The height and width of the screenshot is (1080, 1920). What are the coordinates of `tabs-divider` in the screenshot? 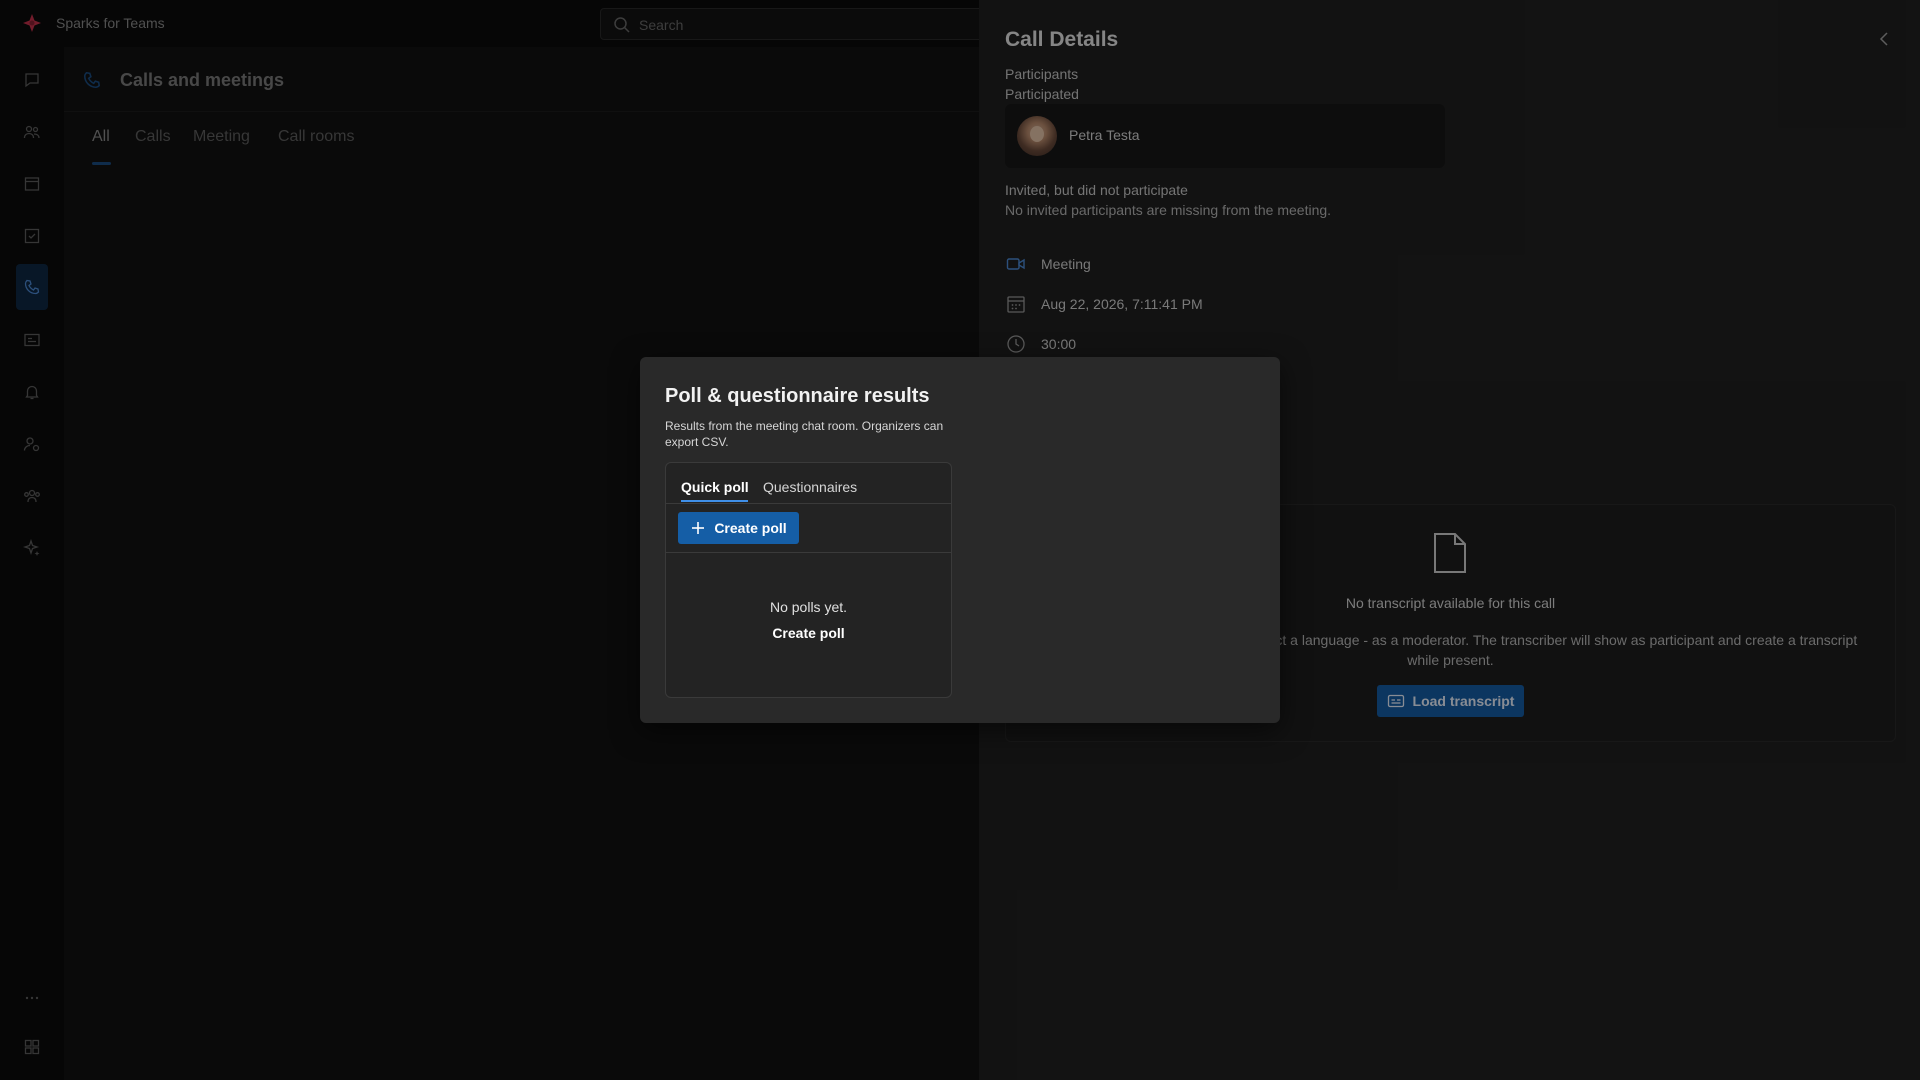 It's located at (808, 503).